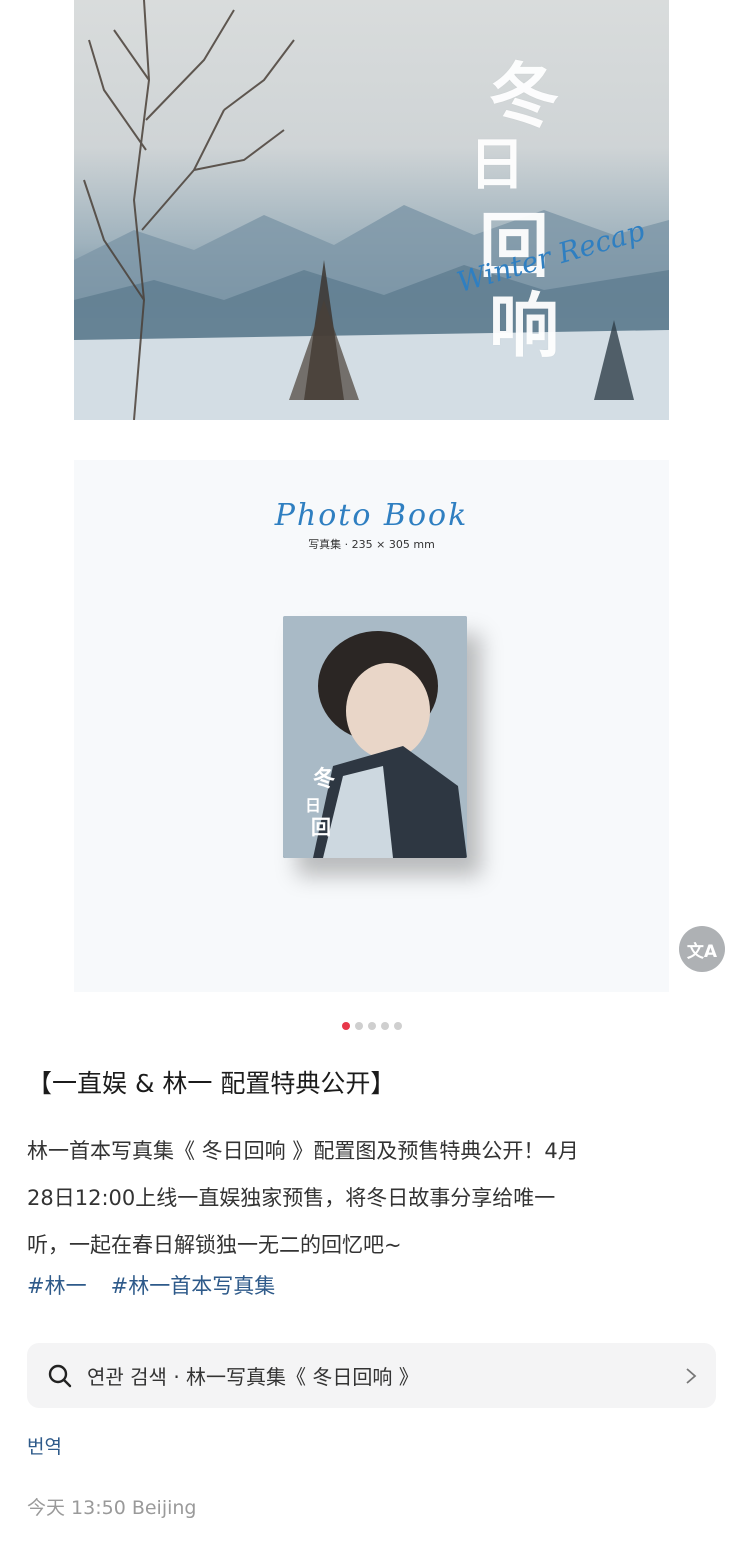 This screenshot has height=1567, width=743. I want to click on hashtag-list: #林一 #林一首本写真集, so click(151, 1285).